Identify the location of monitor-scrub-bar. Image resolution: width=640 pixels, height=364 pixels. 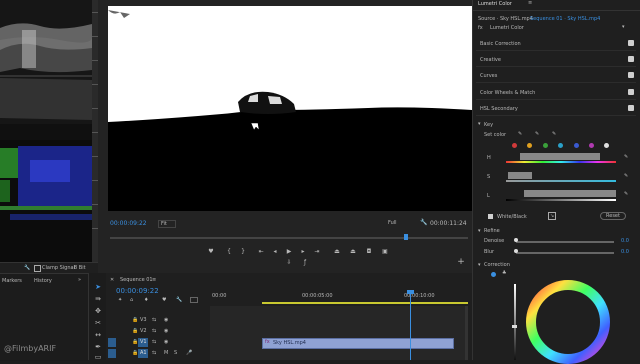
(289, 237).